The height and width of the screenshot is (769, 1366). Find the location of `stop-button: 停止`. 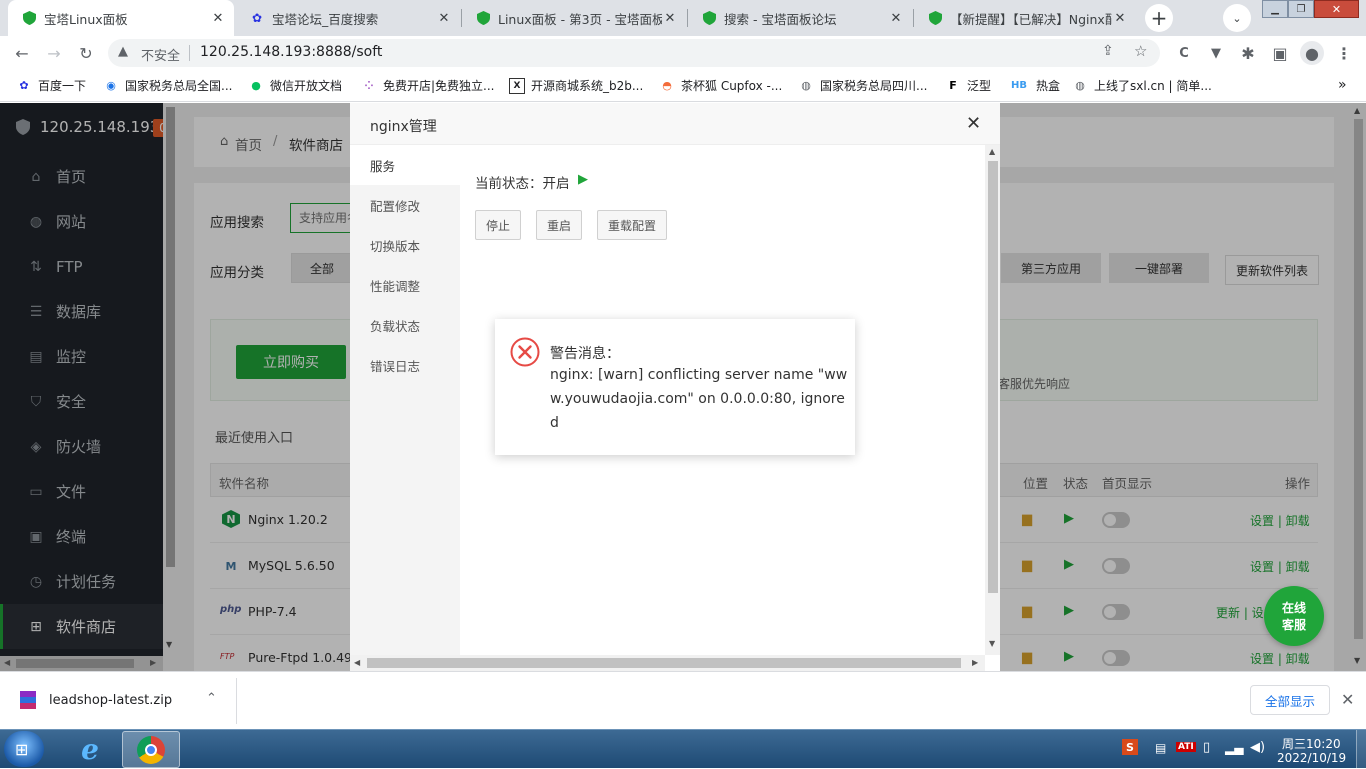

stop-button: 停止 is located at coordinates (498, 225).